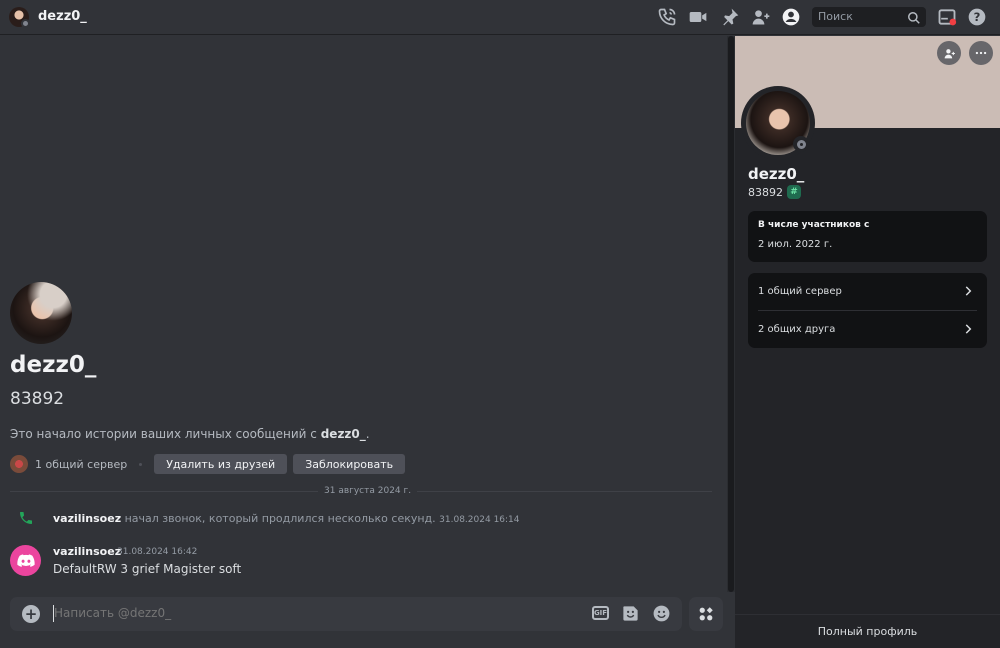 Image resolution: width=1000 pixels, height=648 pixels. What do you see at coordinates (731, 314) in the screenshot?
I see `chat-scrollbar-thumb` at bounding box center [731, 314].